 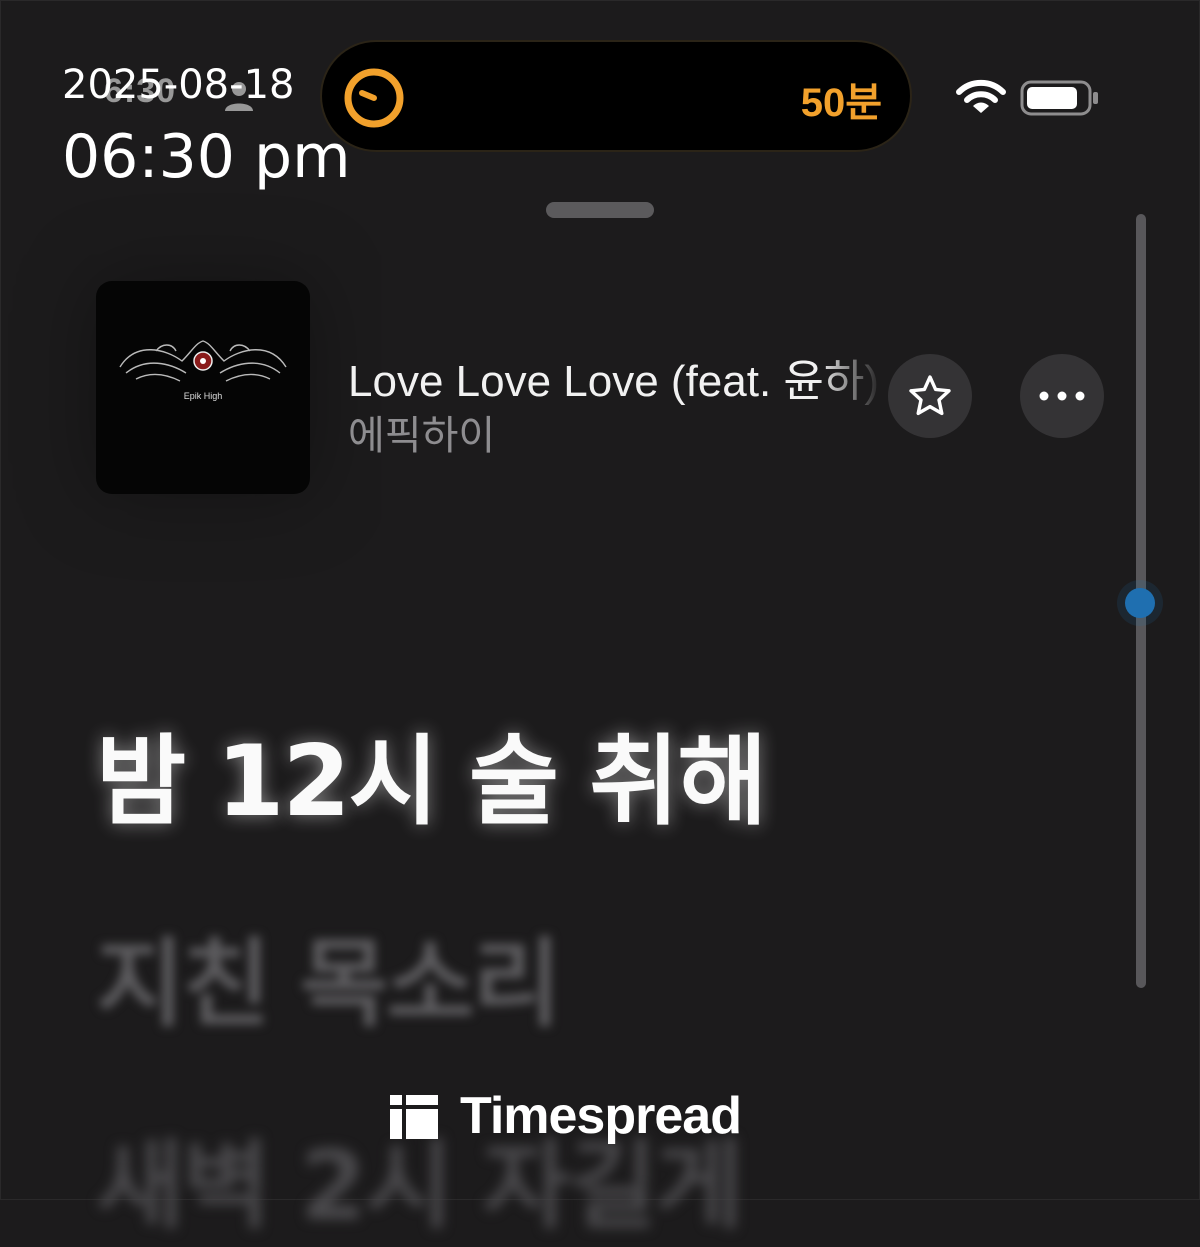 What do you see at coordinates (601, 1116) in the screenshot?
I see `watermark-brand: Timespread` at bounding box center [601, 1116].